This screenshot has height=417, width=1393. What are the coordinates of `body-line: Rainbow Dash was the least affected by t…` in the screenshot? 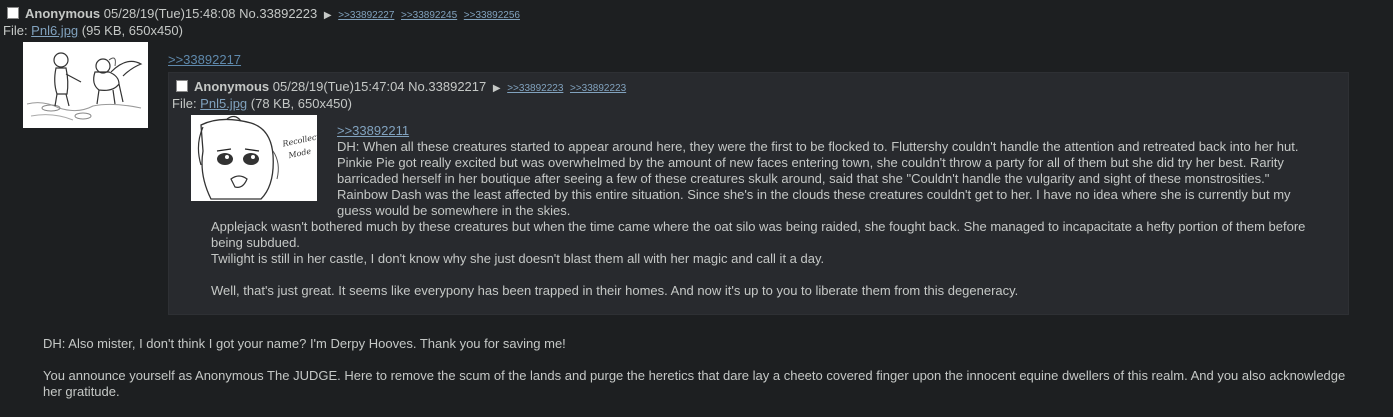 It's located at (814, 202).